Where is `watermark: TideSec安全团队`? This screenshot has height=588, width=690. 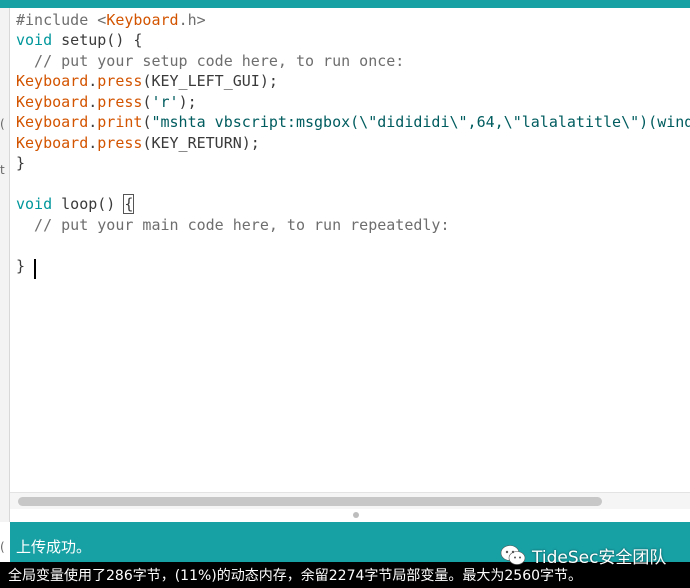 watermark: TideSec安全团队 is located at coordinates (583, 555).